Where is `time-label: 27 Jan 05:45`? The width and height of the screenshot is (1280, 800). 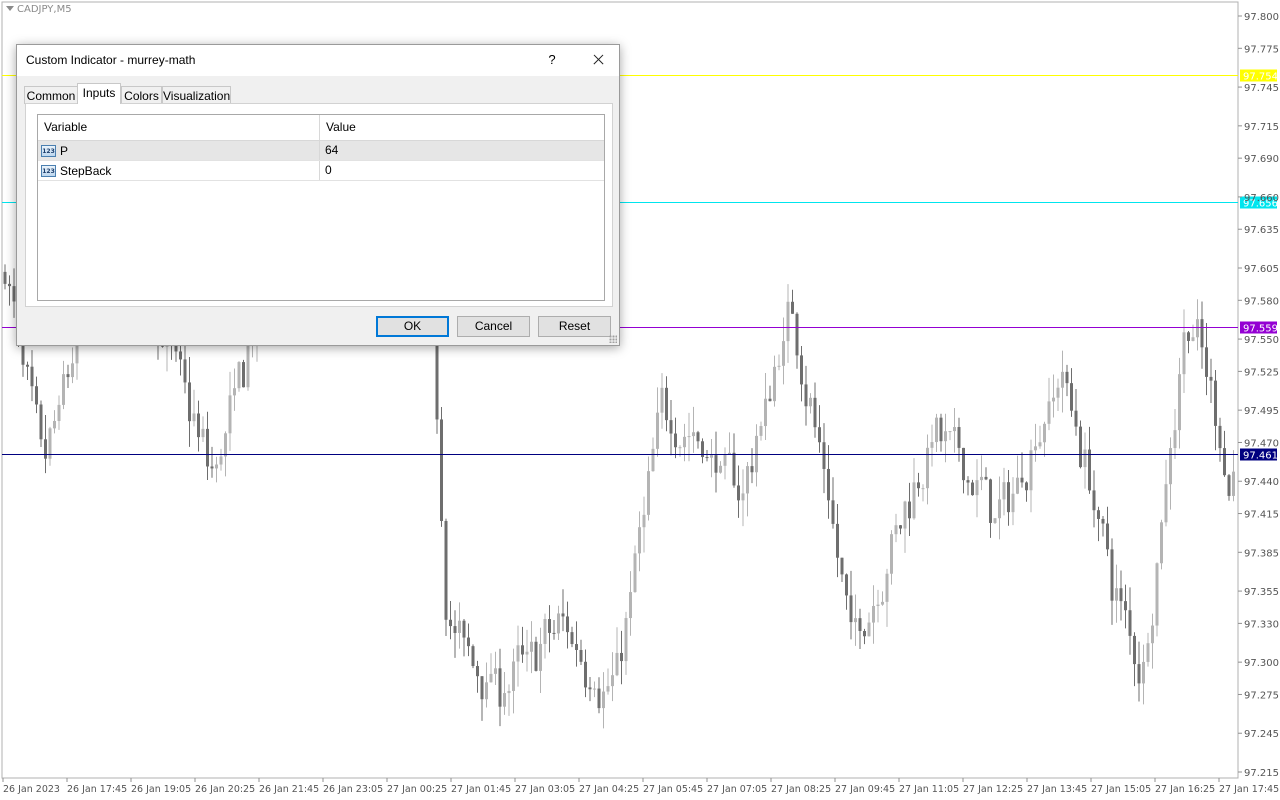
time-label: 27 Jan 05:45 is located at coordinates (673, 789).